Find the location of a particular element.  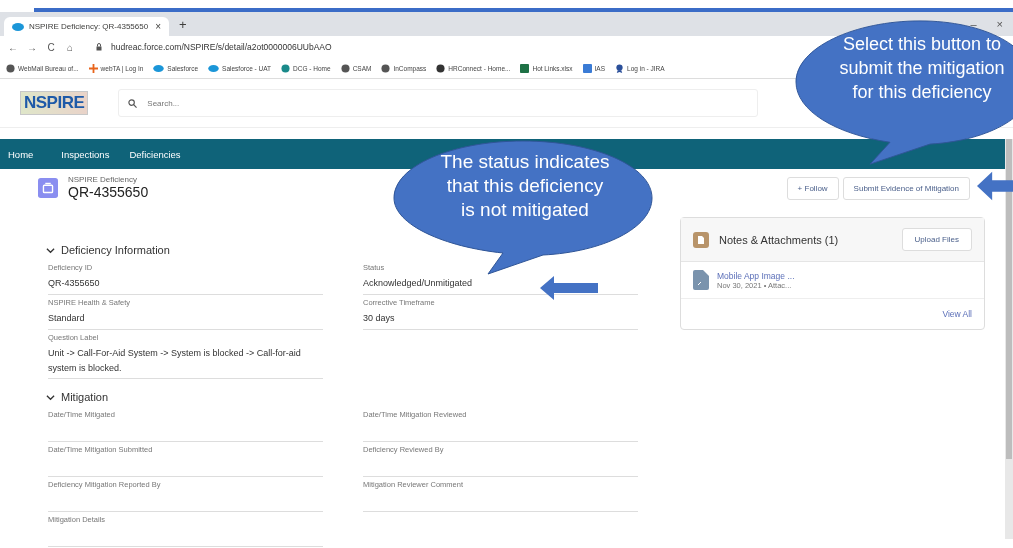

section-title: Deficiency Information is located at coordinates (115, 250).